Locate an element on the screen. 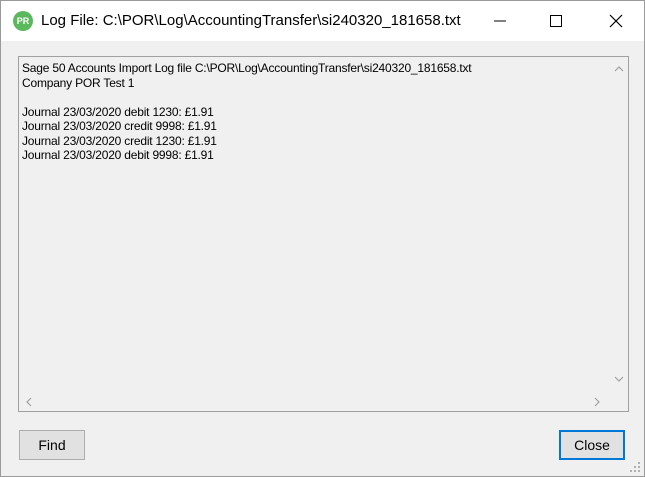 The height and width of the screenshot is (477, 645). scroll-left-icon is located at coordinates (29, 402).